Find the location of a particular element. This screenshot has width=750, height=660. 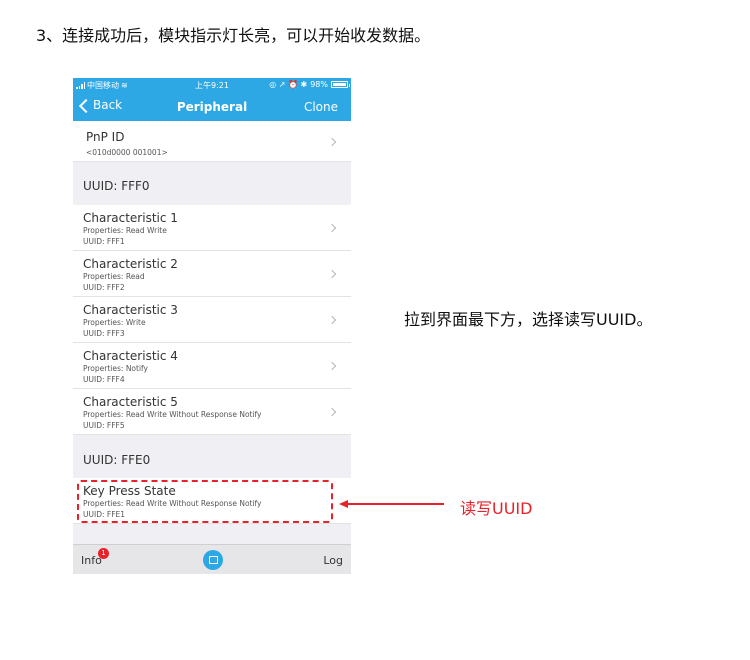

service-label: UUID: FFF0 is located at coordinates (116, 186).